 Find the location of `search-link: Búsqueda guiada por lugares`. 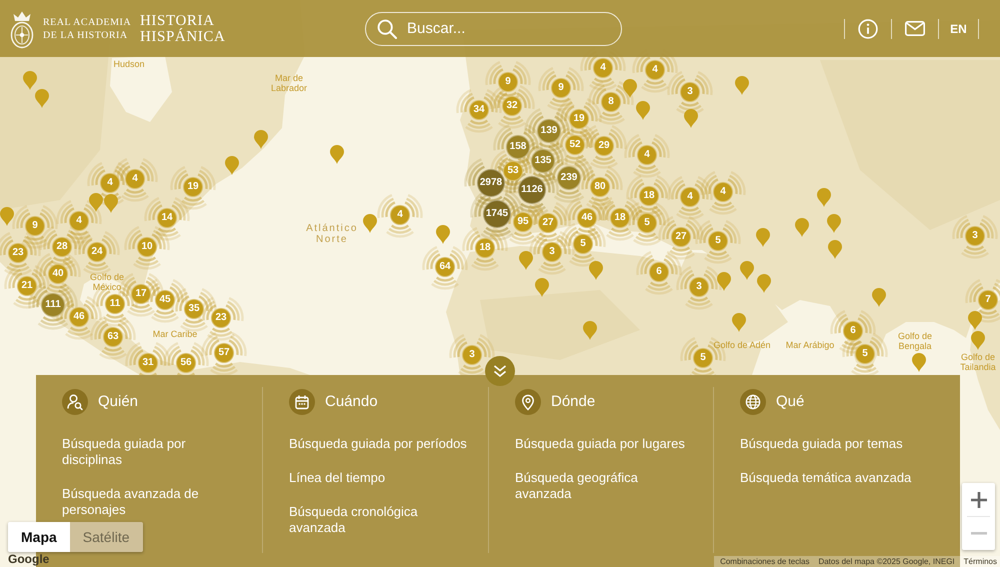

search-link: Búsqueda guiada por lugares is located at coordinates (600, 444).